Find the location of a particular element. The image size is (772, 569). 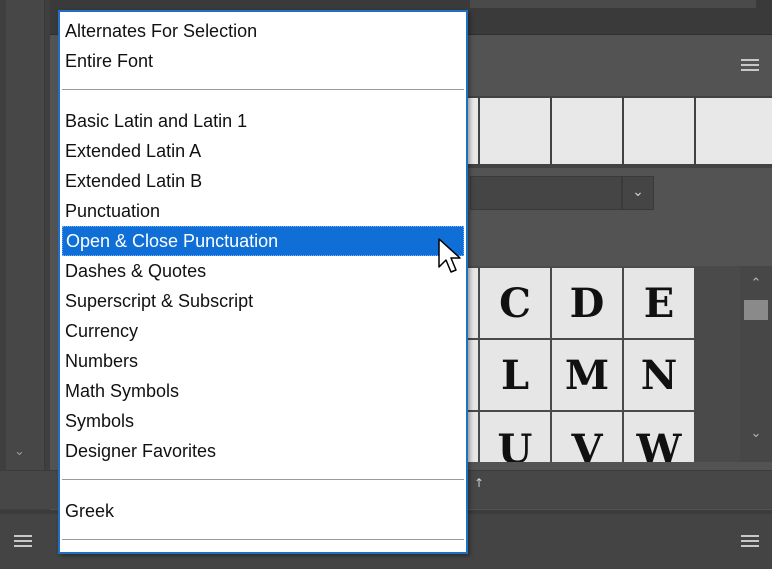

glyph-cell: M is located at coordinates (587, 375).